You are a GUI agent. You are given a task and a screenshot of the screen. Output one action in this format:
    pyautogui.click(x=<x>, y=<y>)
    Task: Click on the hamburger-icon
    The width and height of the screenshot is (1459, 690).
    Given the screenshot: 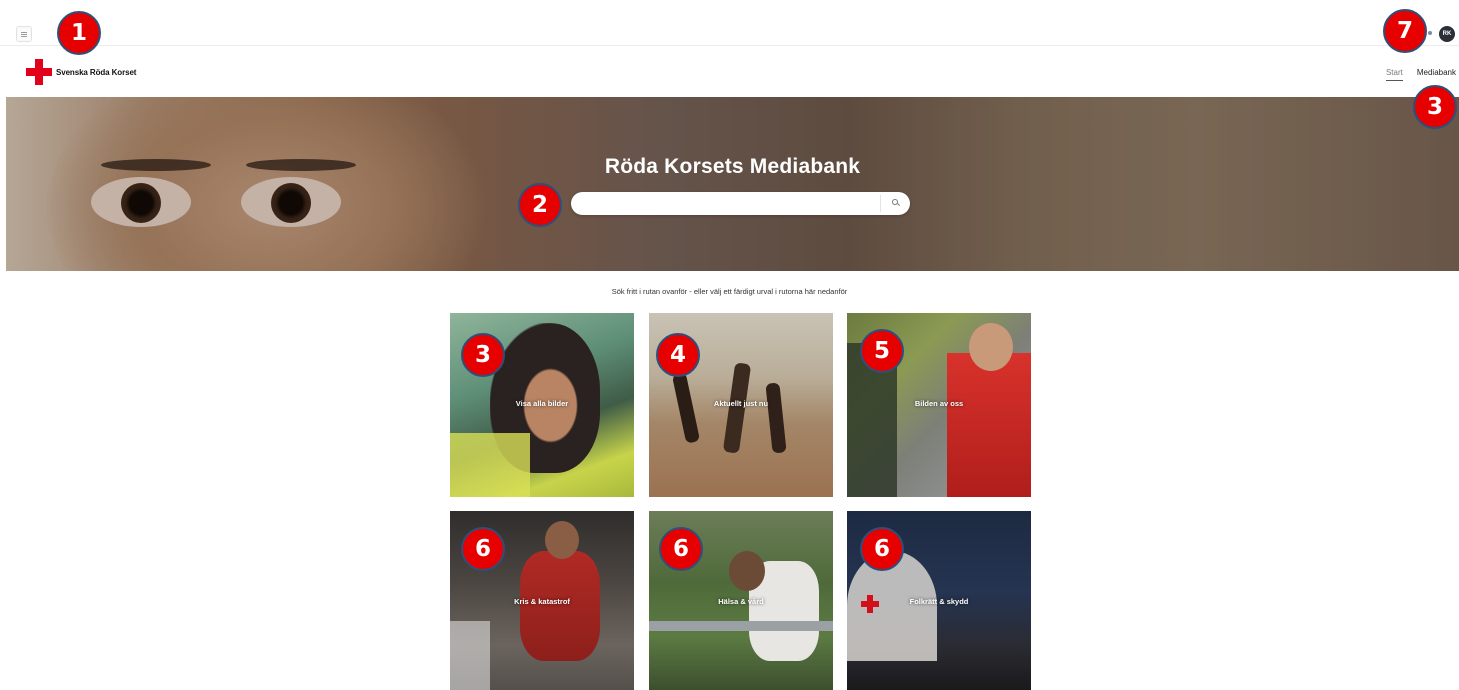 What is the action you would take?
    pyautogui.click(x=24, y=34)
    